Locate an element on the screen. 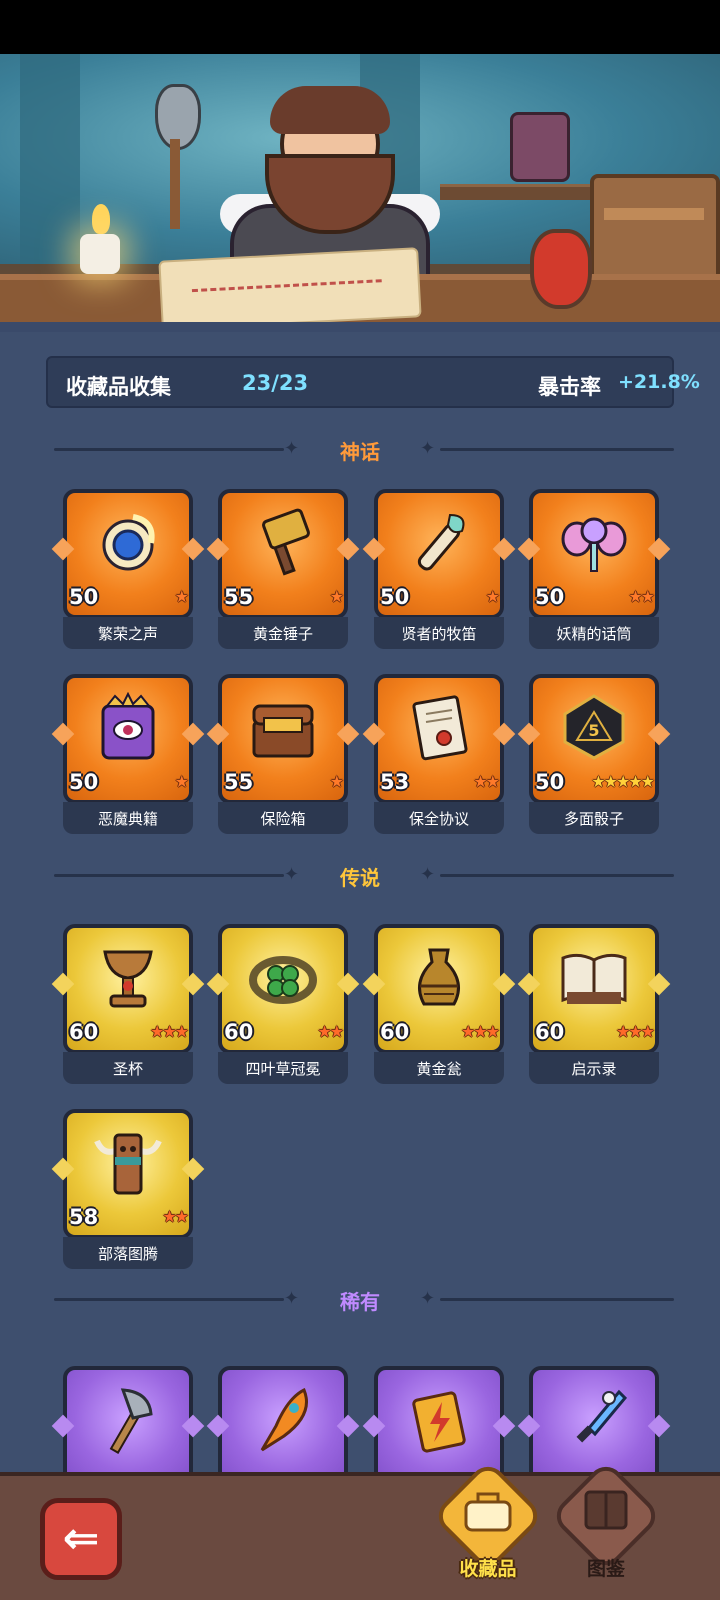 This screenshot has height=1600, width=720. collectible-card: 60 ★★★ 圣杯 is located at coordinates (128, 1006).